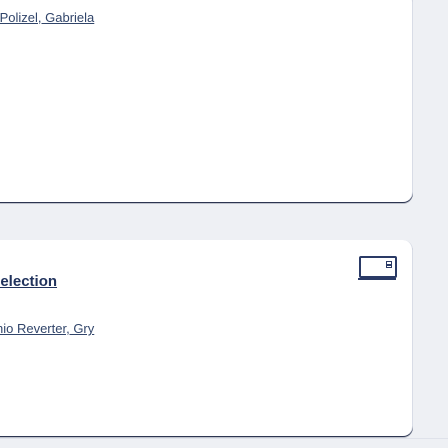 This screenshot has height=448, width=448. Describe the element at coordinates (28, 281) in the screenshot. I see `result-title-link: selection` at that location.